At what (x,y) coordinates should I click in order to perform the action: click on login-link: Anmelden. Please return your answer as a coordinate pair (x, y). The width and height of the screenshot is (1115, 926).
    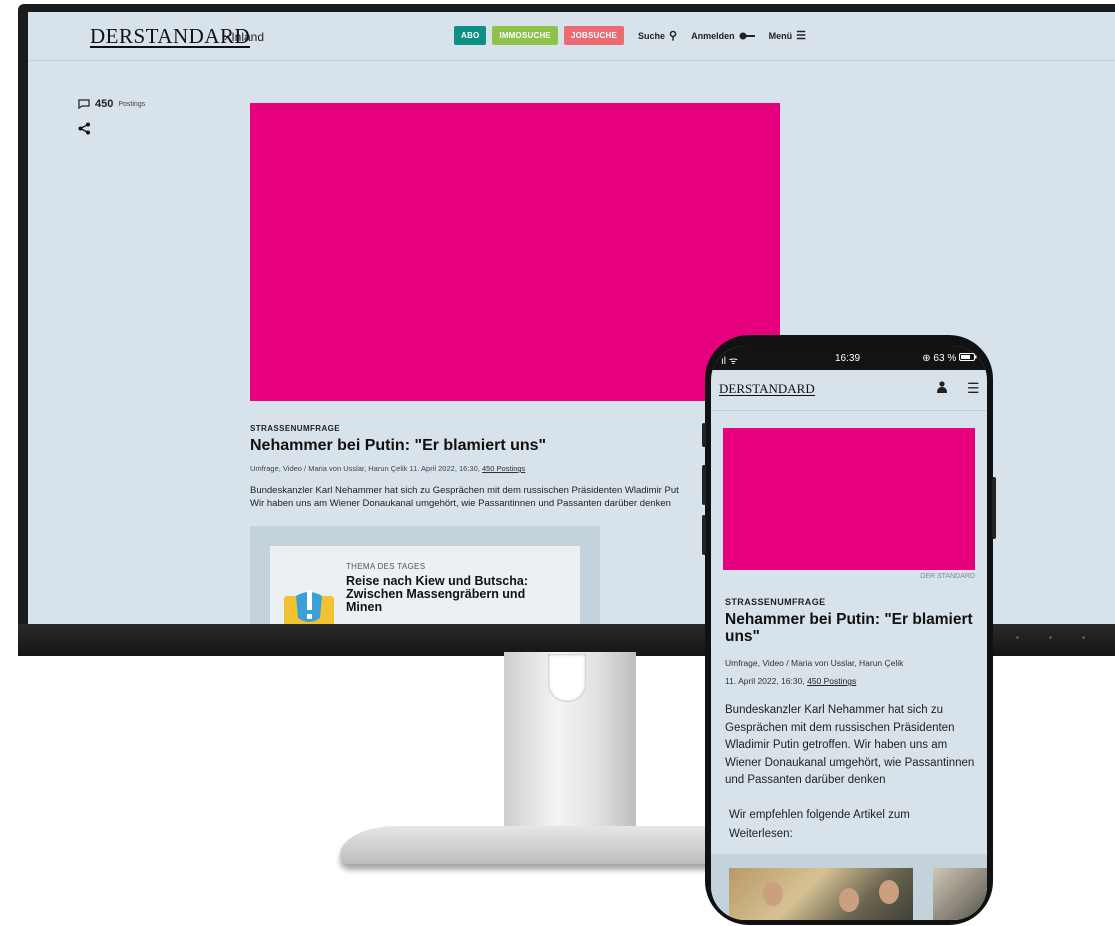
    Looking at the image, I should click on (723, 36).